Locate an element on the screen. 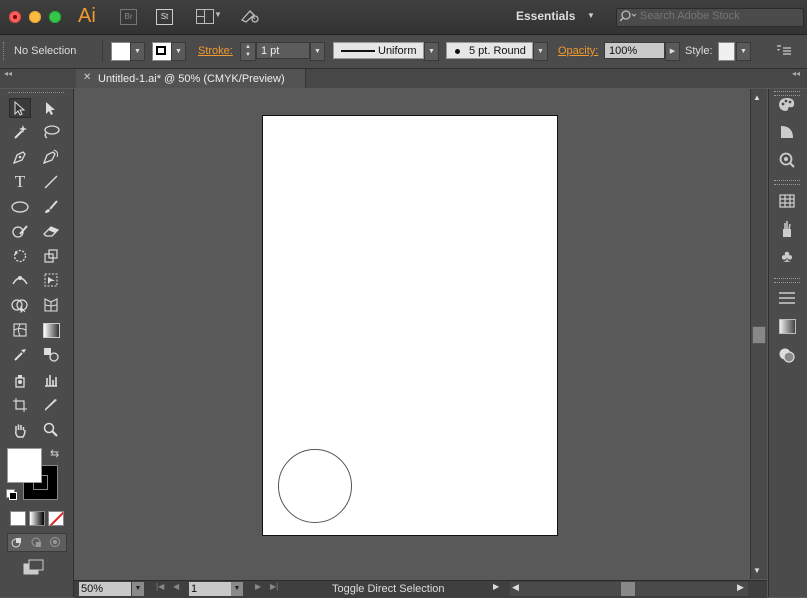 The image size is (807, 598). draw-inside-icon is located at coordinates (55, 541).